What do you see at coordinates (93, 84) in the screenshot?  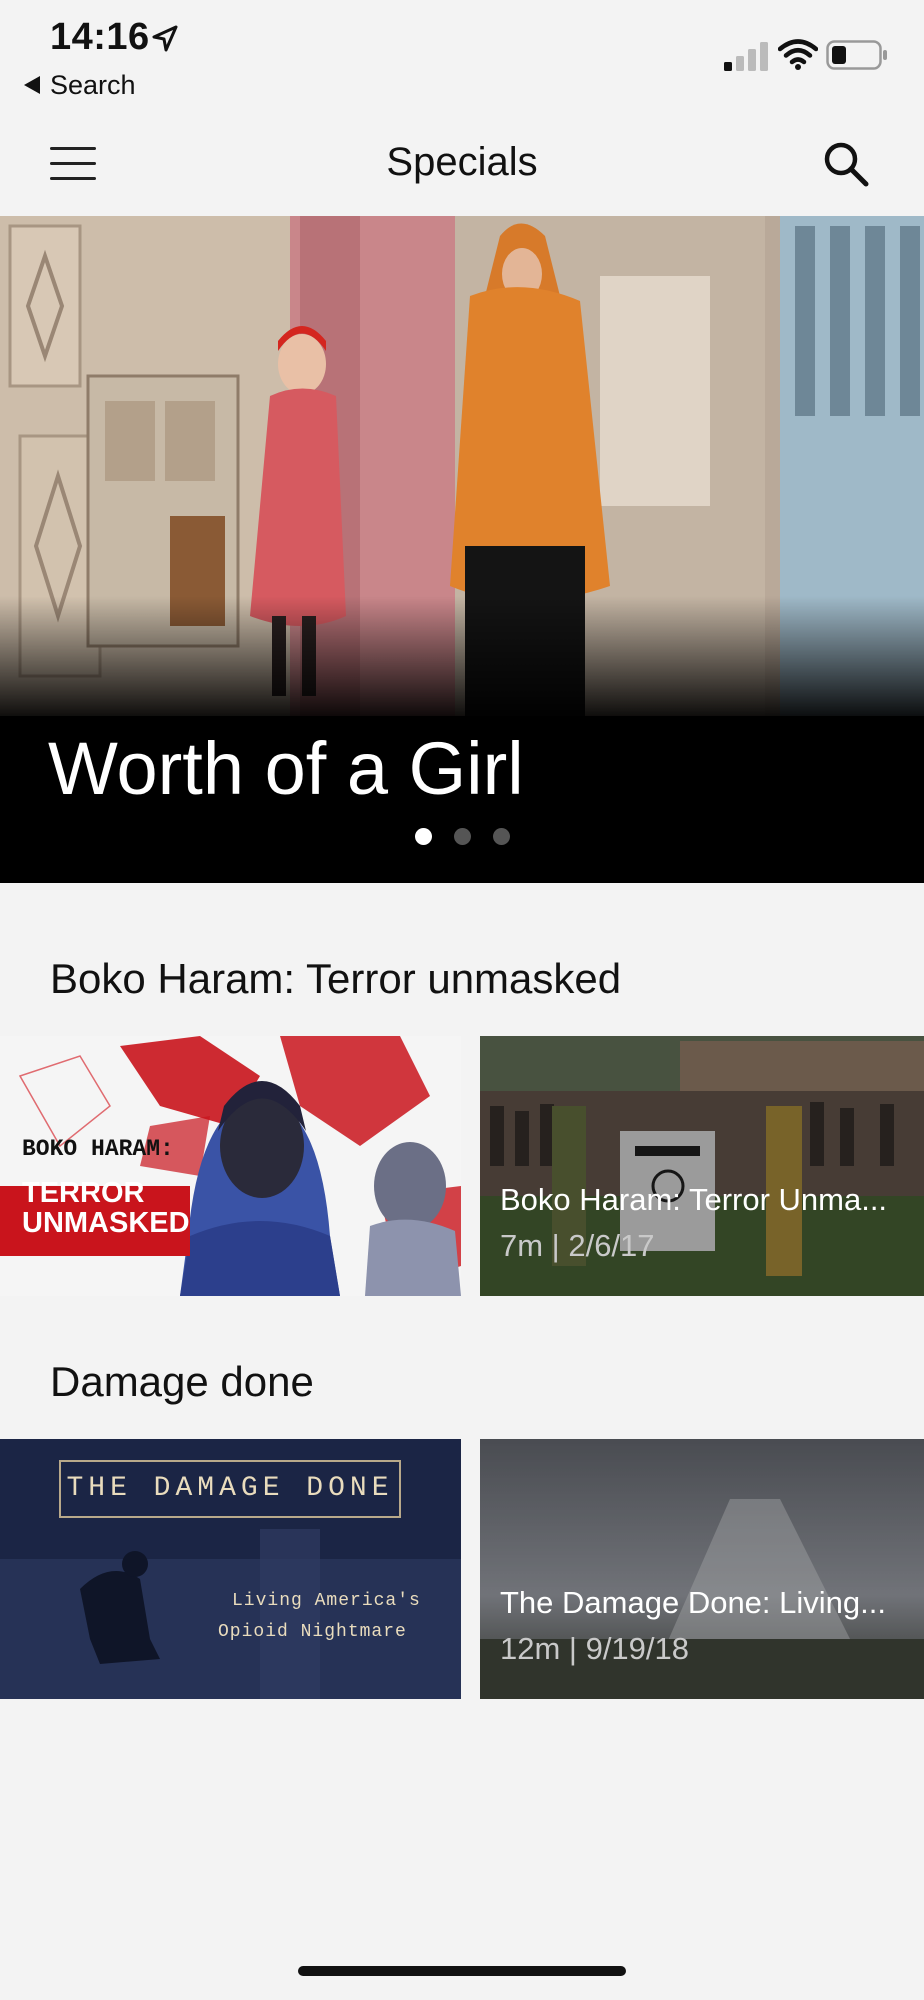 I see `back-label: Search` at bounding box center [93, 84].